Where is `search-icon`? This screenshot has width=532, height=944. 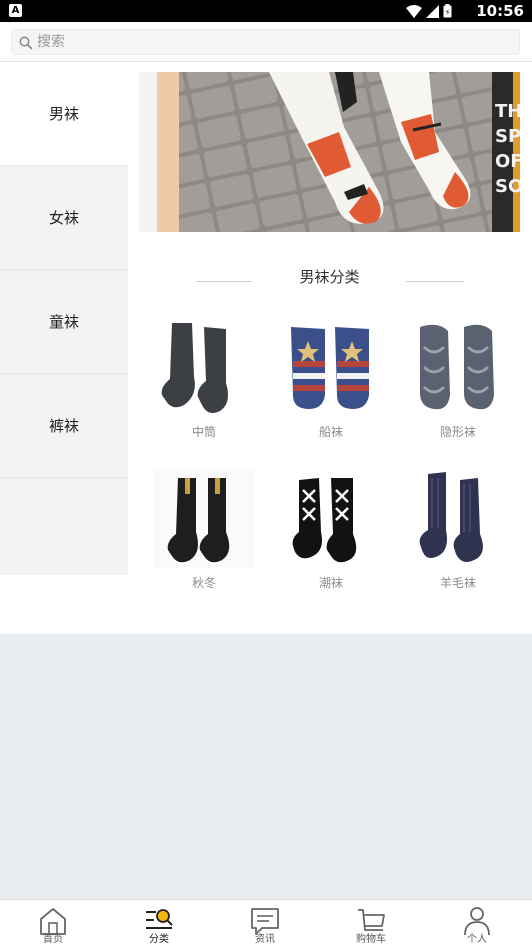 search-icon is located at coordinates (26, 43).